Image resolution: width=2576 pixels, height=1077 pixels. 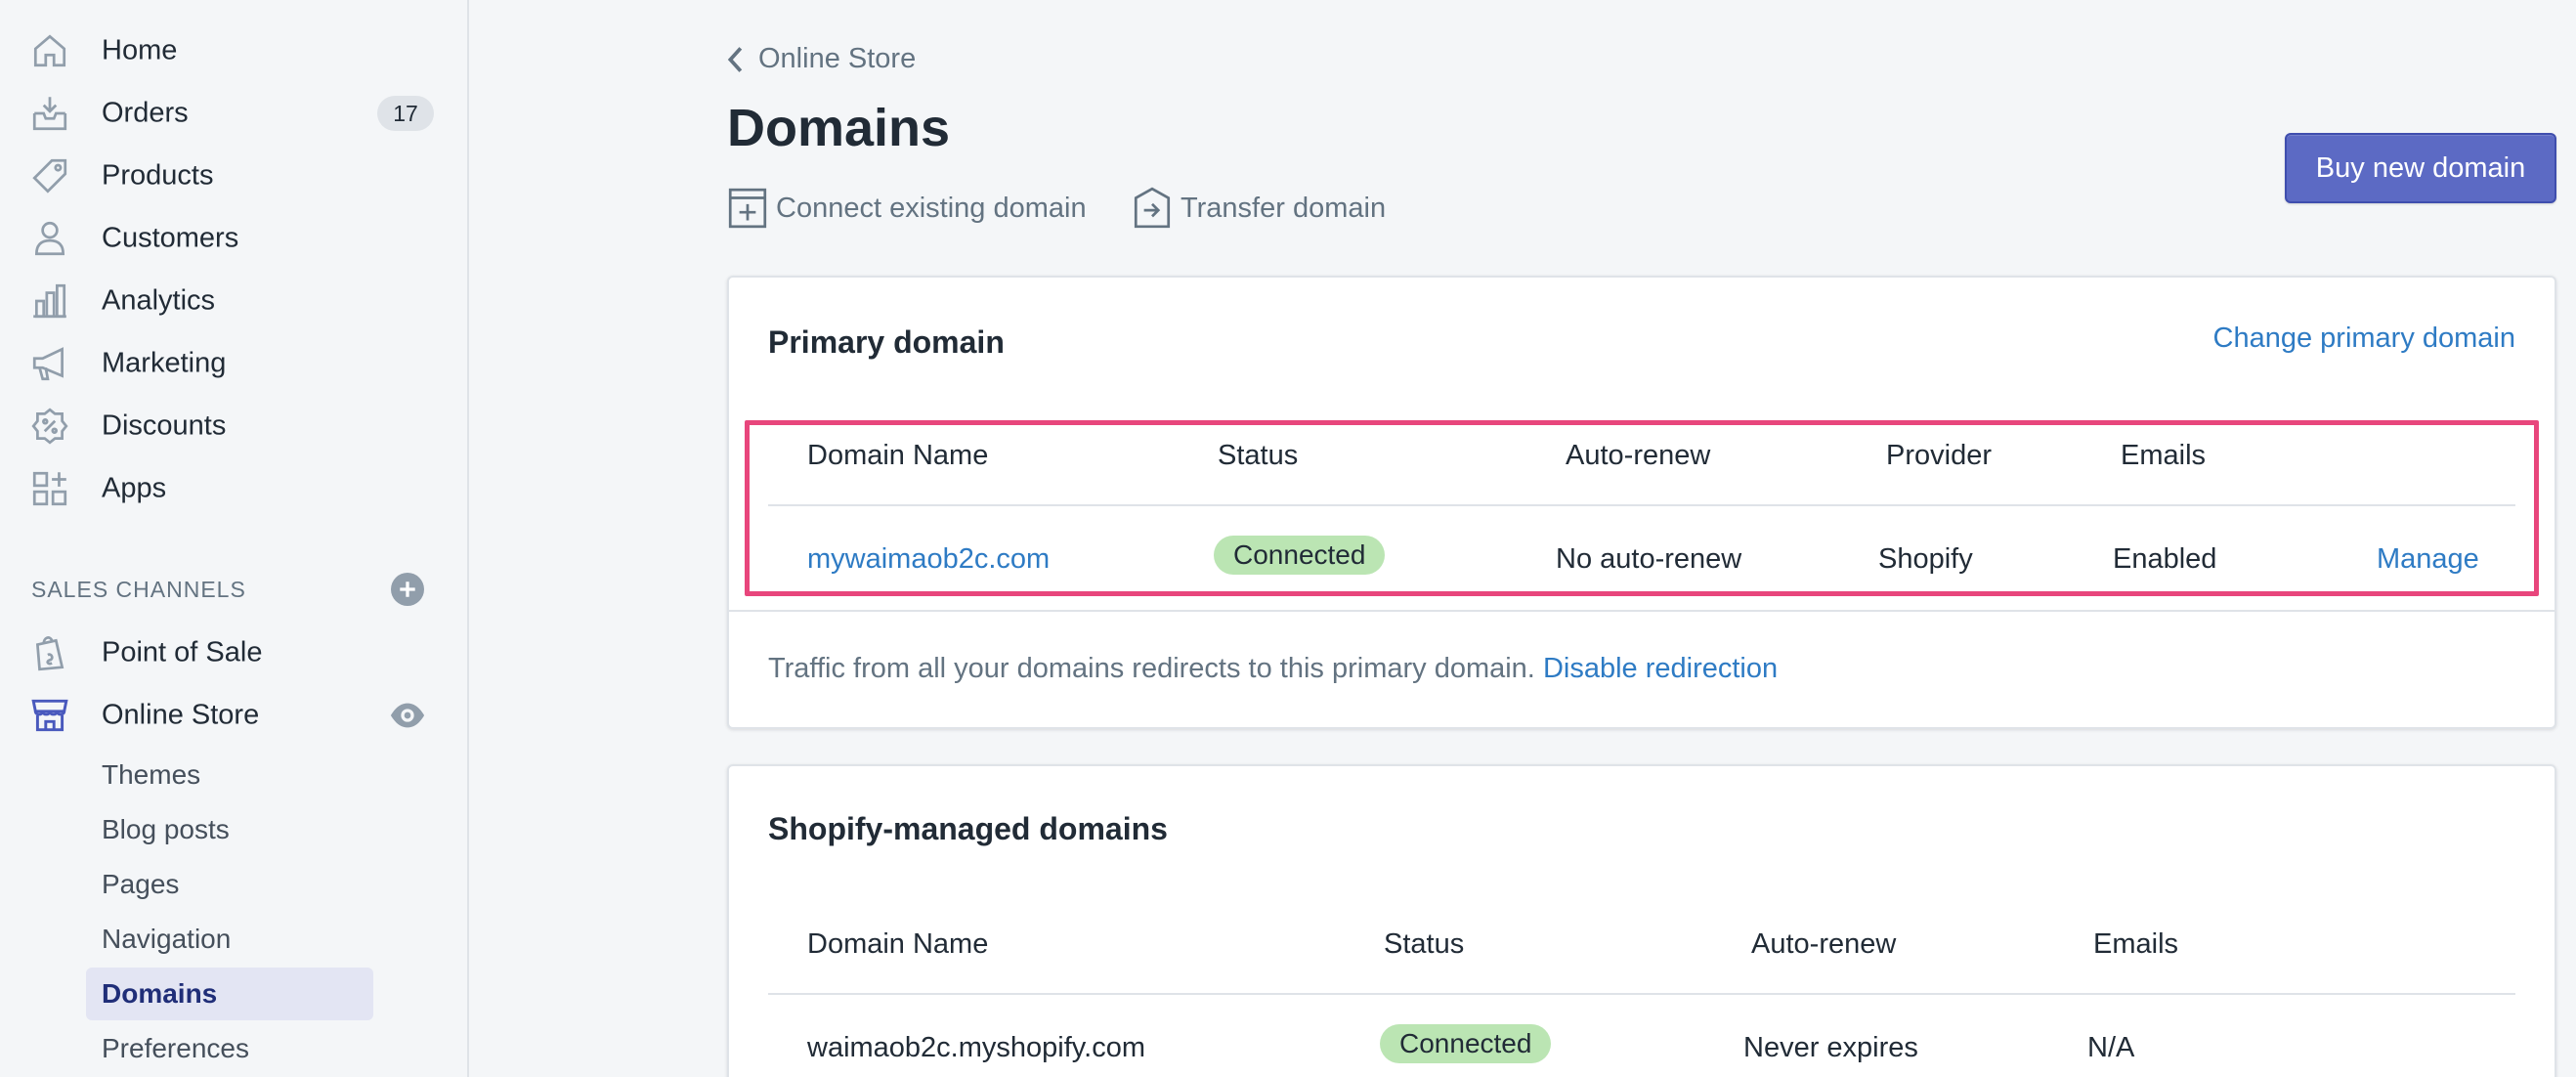 I want to click on sidebar-item-label: Analytics, so click(x=159, y=300).